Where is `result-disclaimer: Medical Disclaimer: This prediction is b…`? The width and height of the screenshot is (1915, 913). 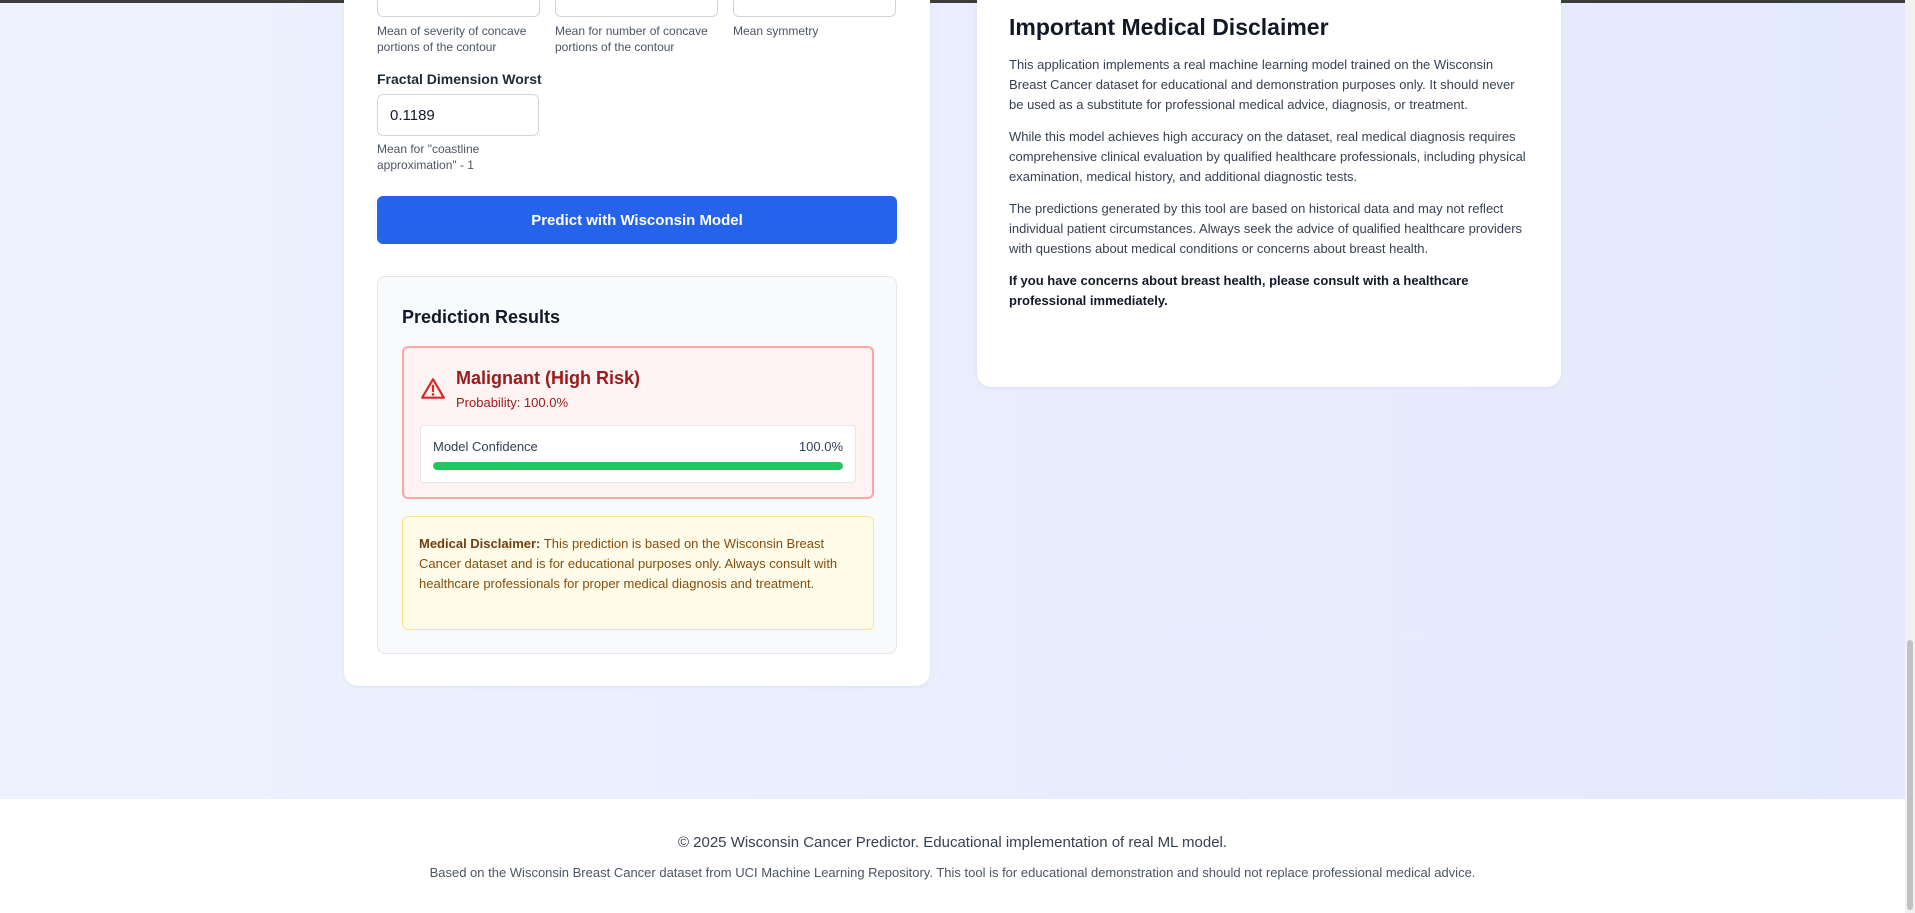
result-disclaimer: Medical Disclaimer: This prediction is b… is located at coordinates (638, 573).